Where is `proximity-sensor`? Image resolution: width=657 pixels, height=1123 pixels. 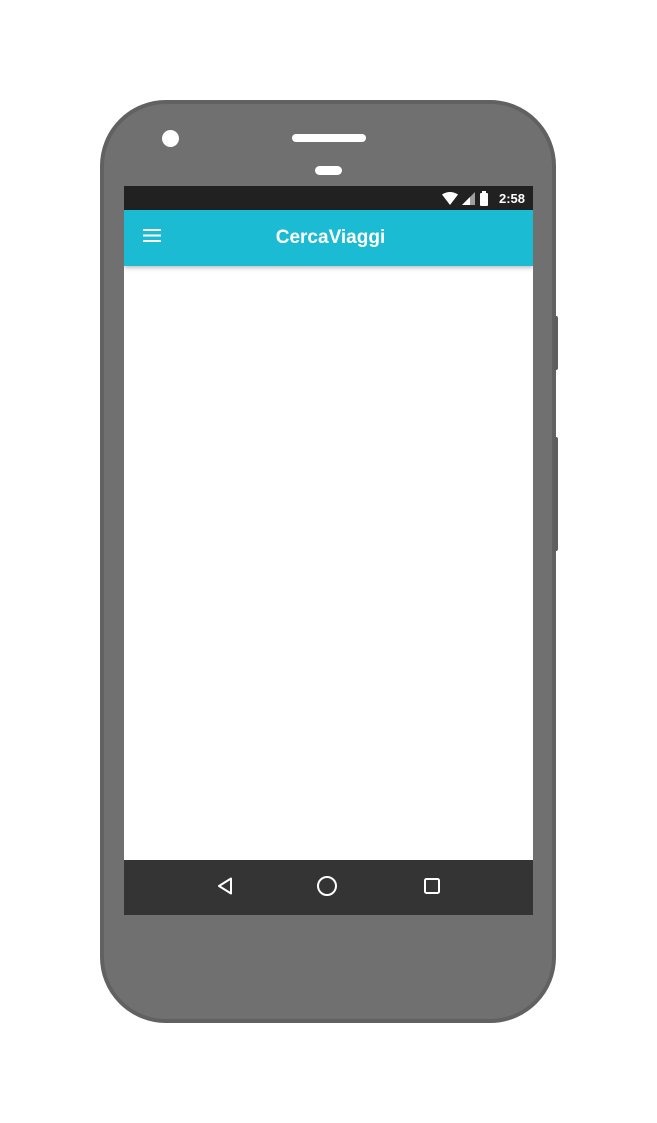
proximity-sensor is located at coordinates (328, 170).